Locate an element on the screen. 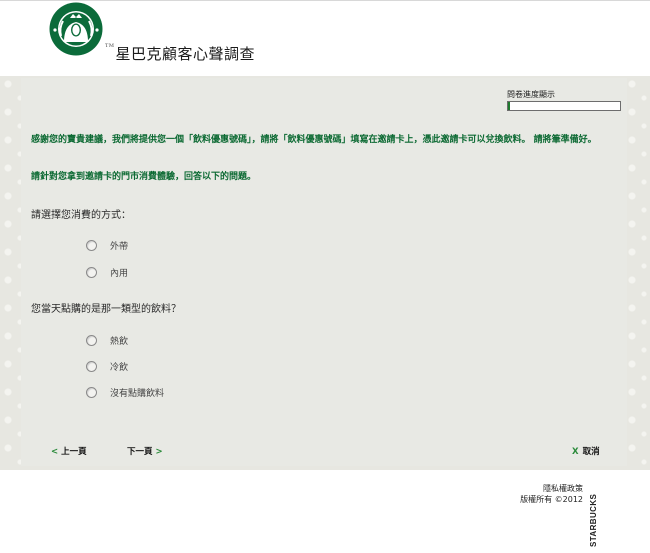 The image size is (650, 553). footer-links: 隱私權政策 版權所有 ©2012 is located at coordinates (551, 494).